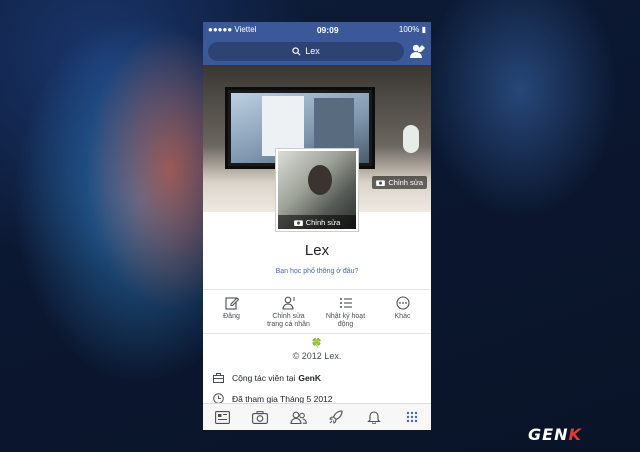  Describe the element at coordinates (231, 303) in the screenshot. I see `pencil-icon` at that location.